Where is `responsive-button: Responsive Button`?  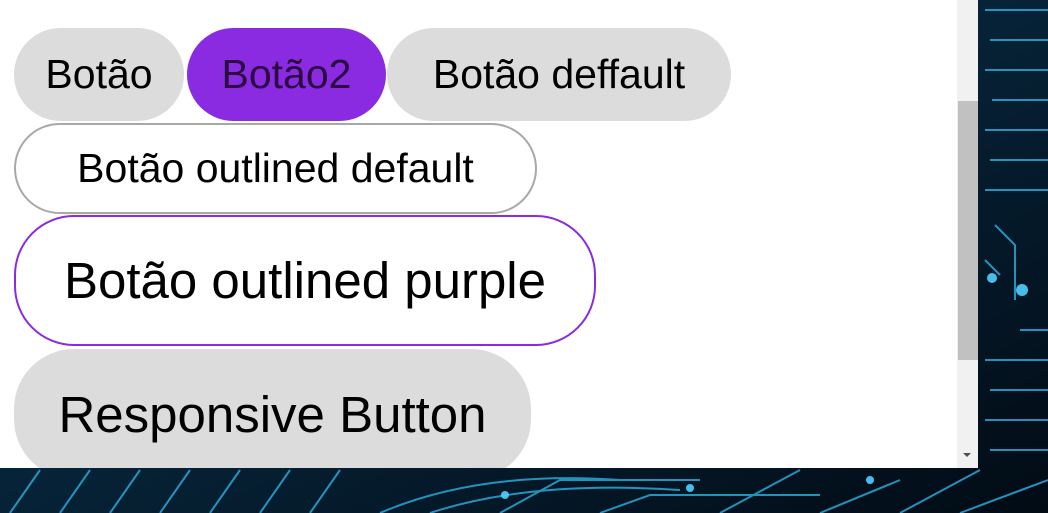
responsive-button: Responsive Button is located at coordinates (272, 408).